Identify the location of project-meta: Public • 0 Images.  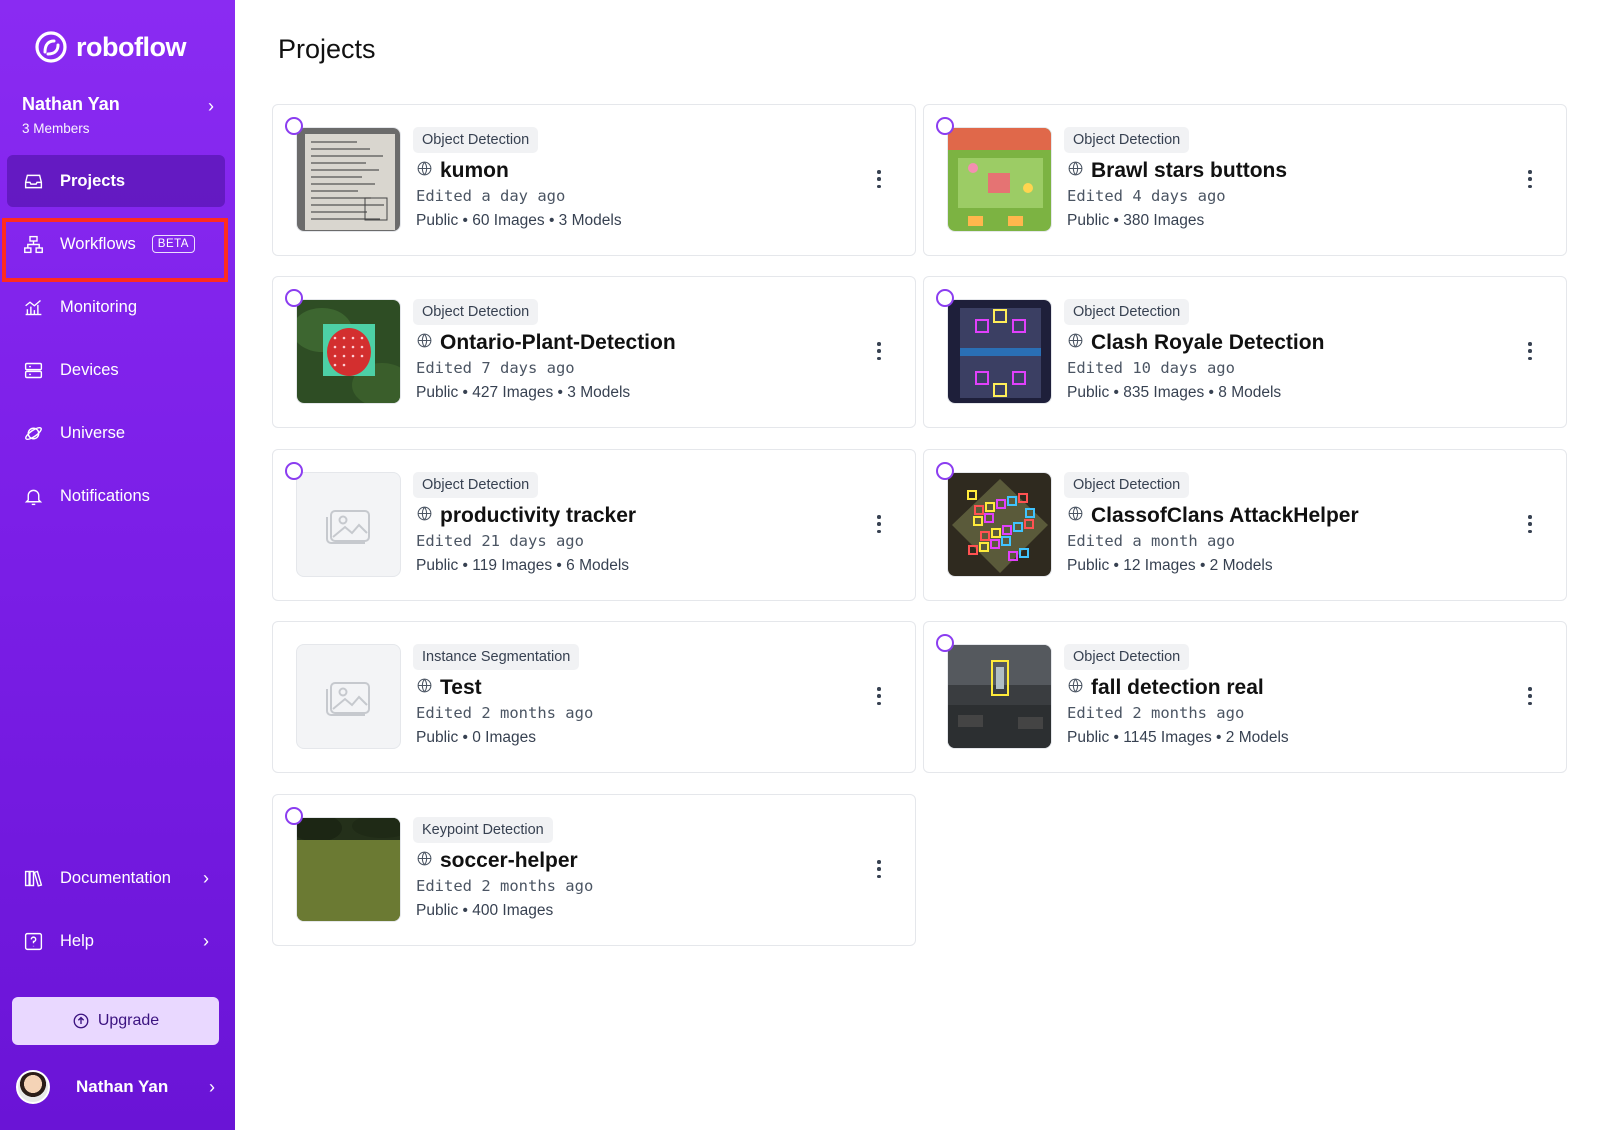
(476, 737).